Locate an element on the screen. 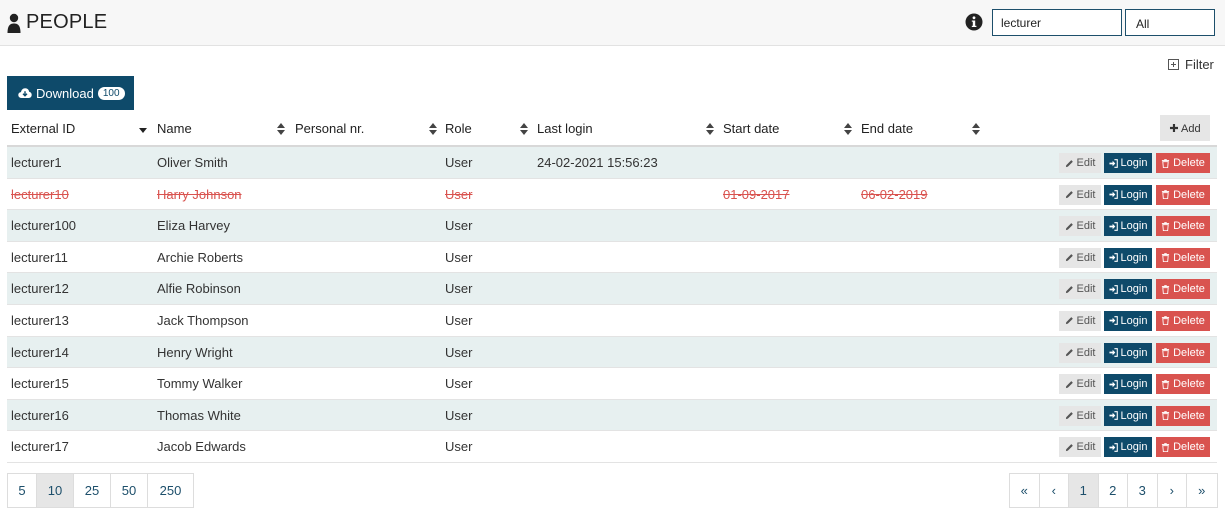 The image size is (1225, 515). cell-name: Jacob Edwards is located at coordinates (201, 447).